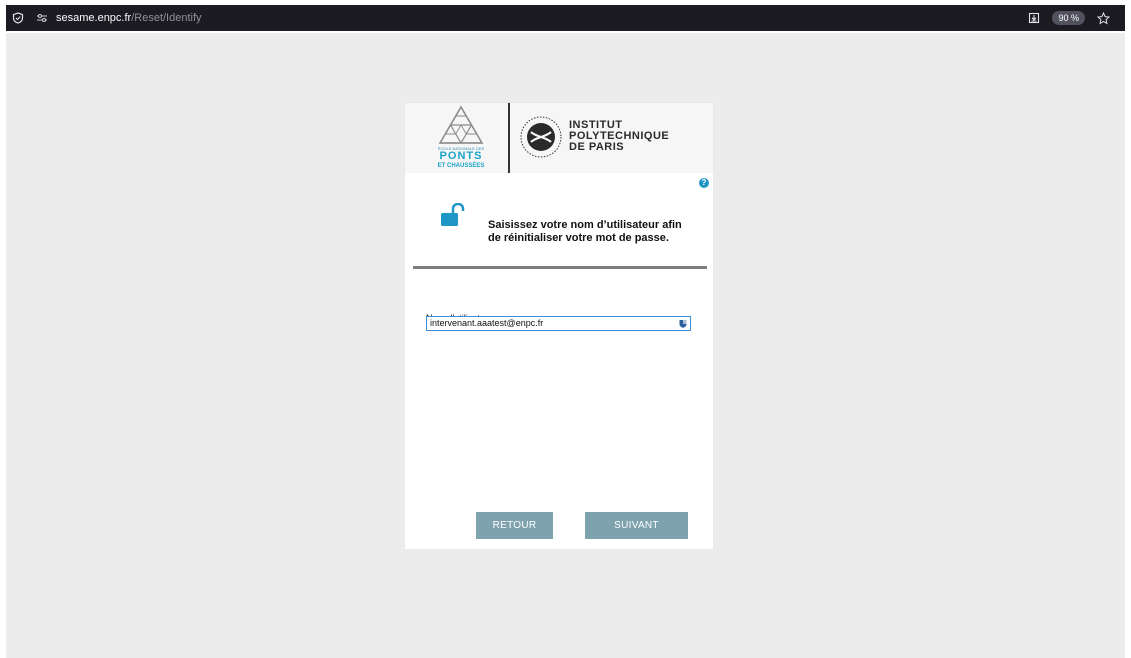  What do you see at coordinates (461, 156) in the screenshot?
I see `ponts-big-text: PONTS` at bounding box center [461, 156].